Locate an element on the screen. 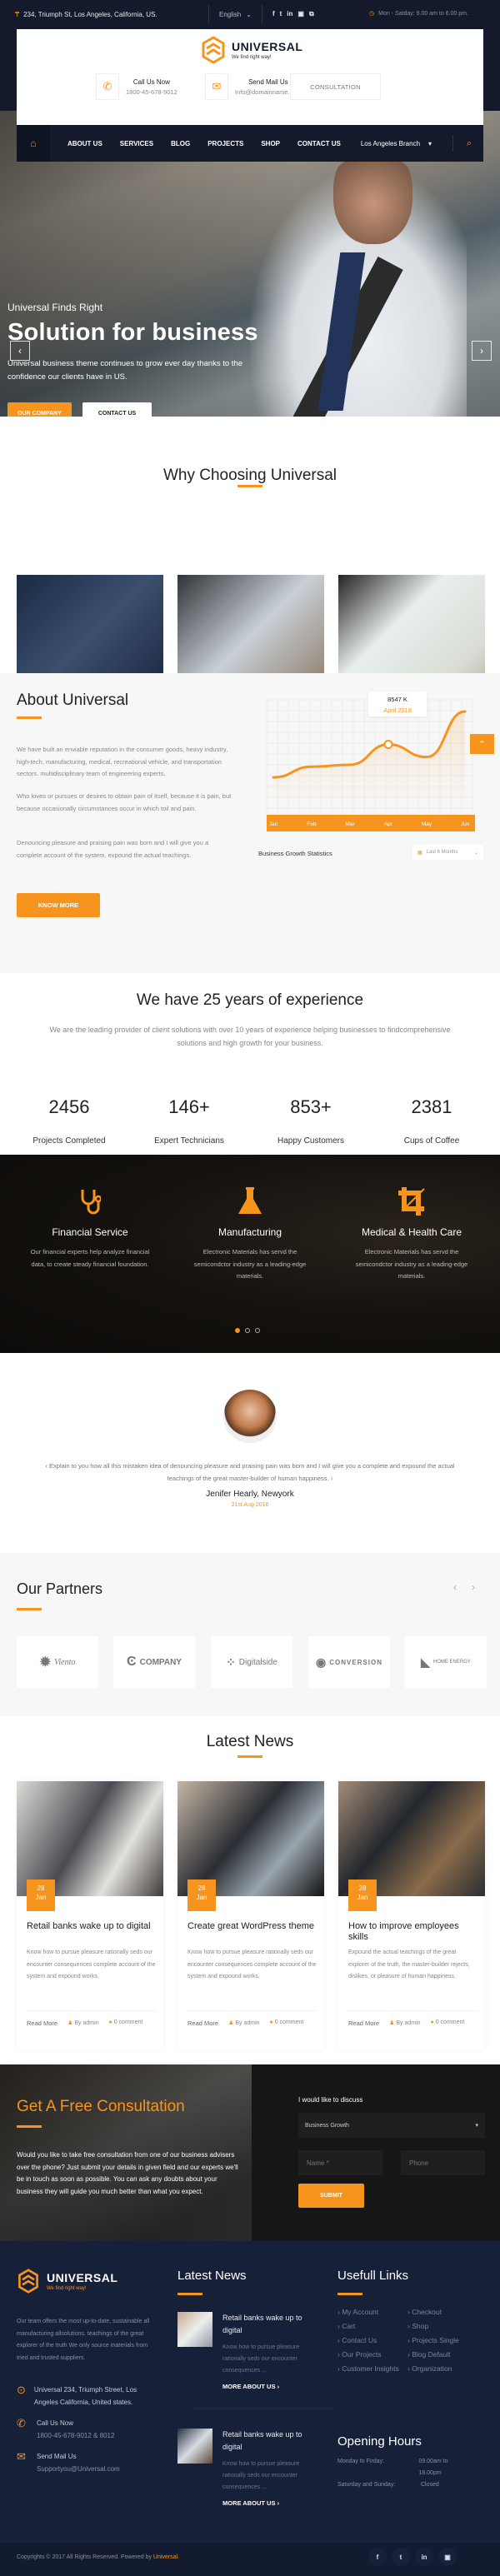 Image resolution: width=500 pixels, height=2576 pixels. partner-logo: Ͼ COMPANY is located at coordinates (154, 1662).